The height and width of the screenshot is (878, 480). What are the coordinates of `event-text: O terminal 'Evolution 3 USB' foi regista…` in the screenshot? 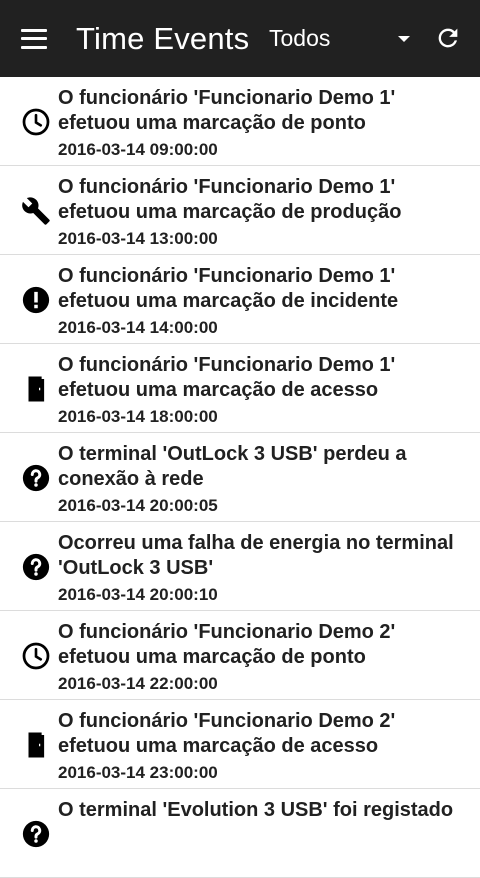 It's located at (265, 810).